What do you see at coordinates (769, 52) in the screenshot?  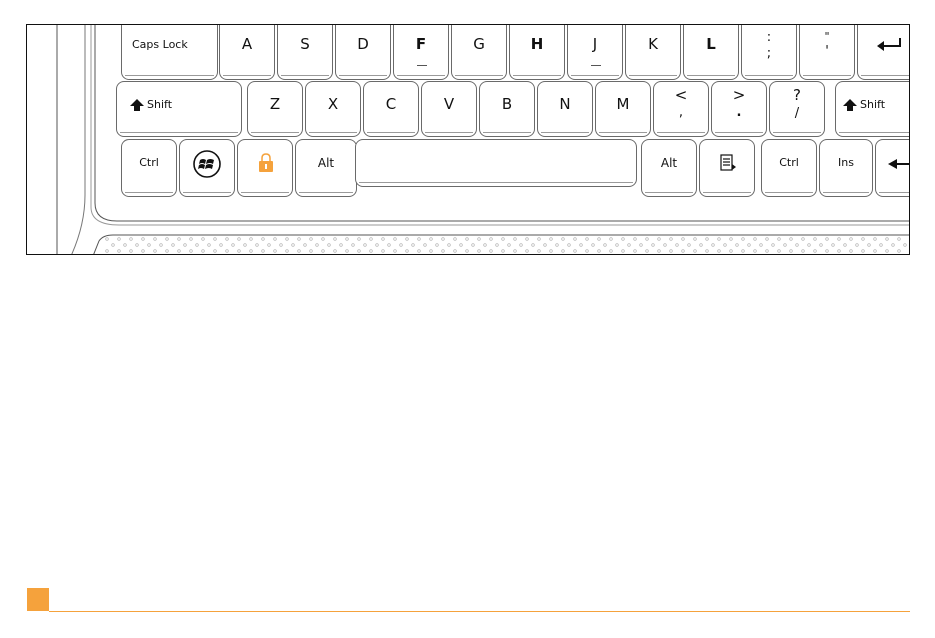 I see `key-semicolon: : ;` at bounding box center [769, 52].